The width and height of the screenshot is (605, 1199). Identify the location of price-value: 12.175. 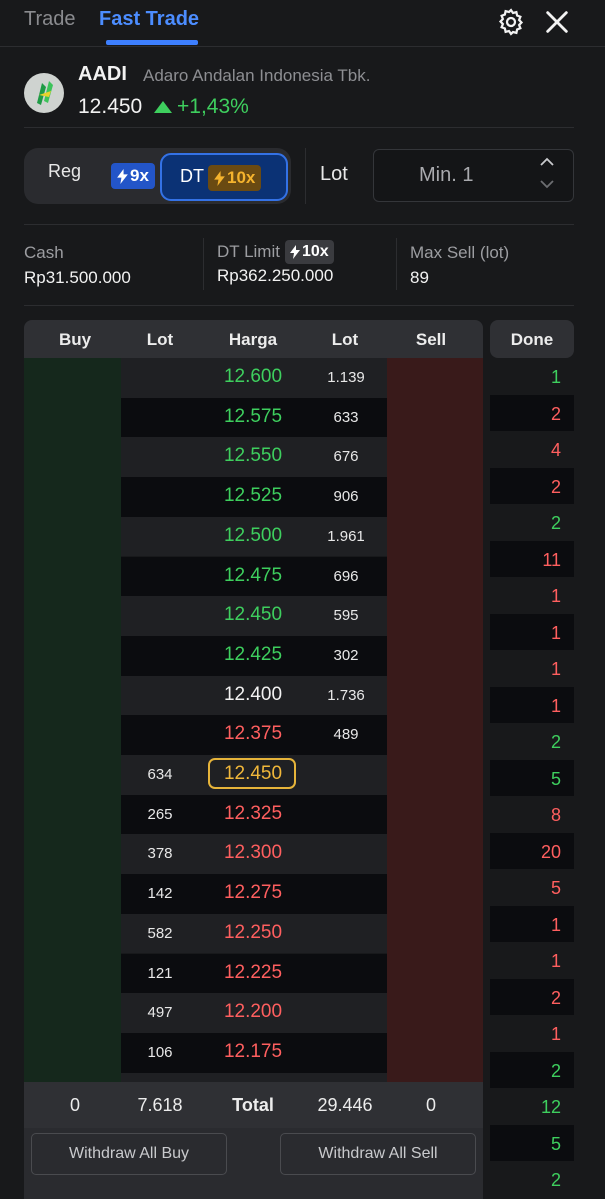
(253, 1051).